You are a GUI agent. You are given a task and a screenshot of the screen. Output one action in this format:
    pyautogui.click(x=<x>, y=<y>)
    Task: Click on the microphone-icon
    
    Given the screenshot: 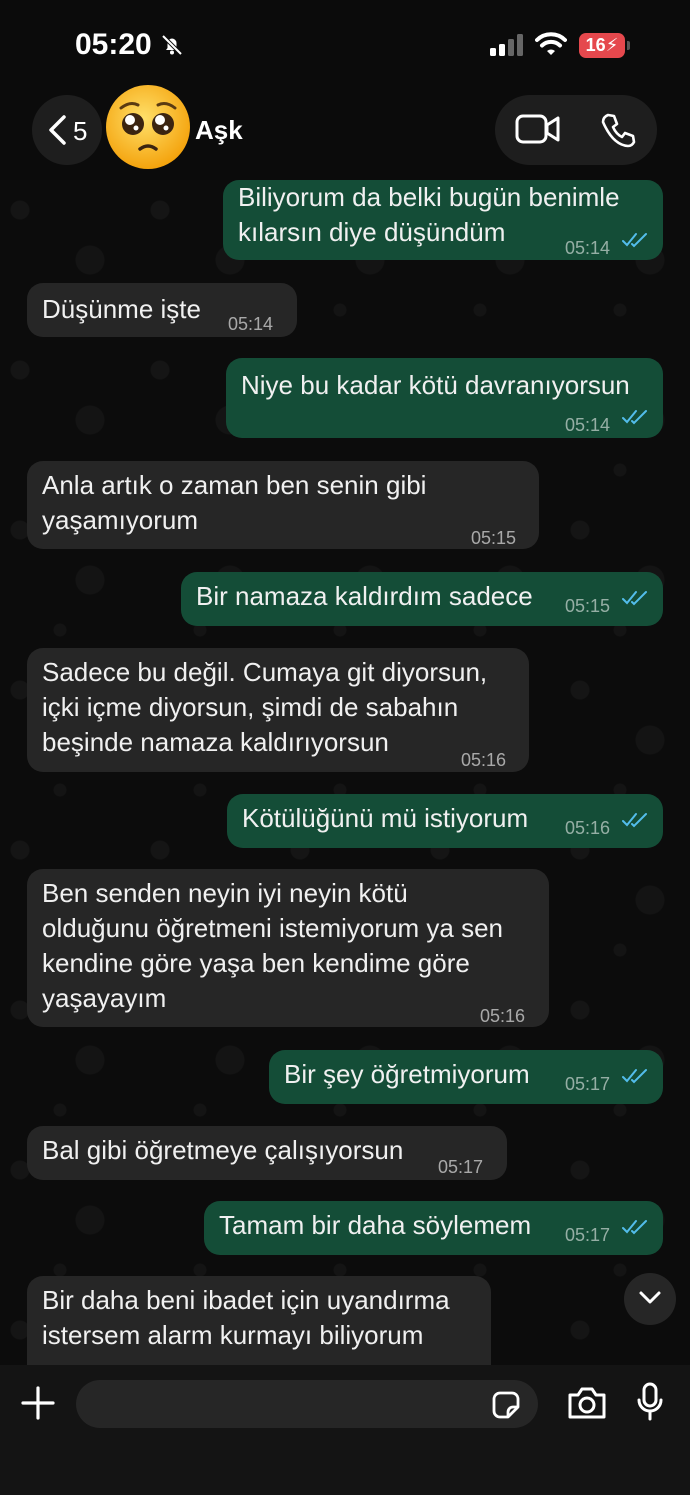 What is the action you would take?
    pyautogui.click(x=650, y=1402)
    